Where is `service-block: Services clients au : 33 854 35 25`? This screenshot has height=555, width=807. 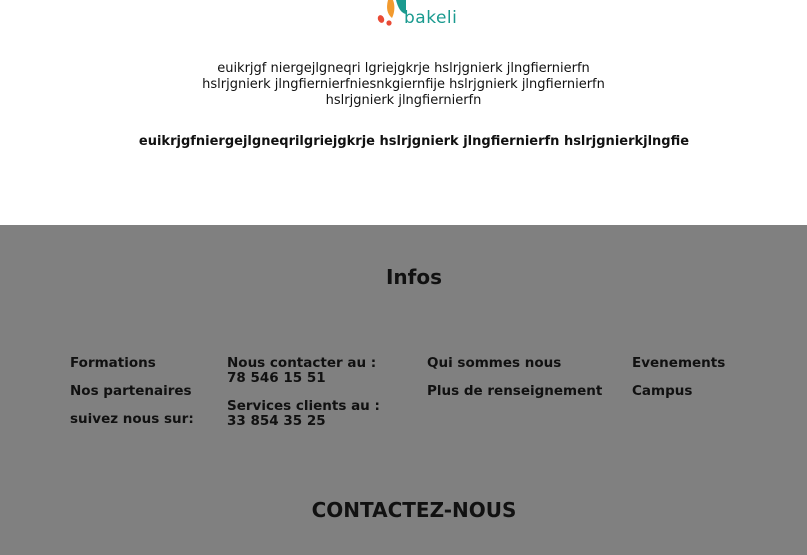
service-block: Services clients au : 33 854 35 25 is located at coordinates (303, 414).